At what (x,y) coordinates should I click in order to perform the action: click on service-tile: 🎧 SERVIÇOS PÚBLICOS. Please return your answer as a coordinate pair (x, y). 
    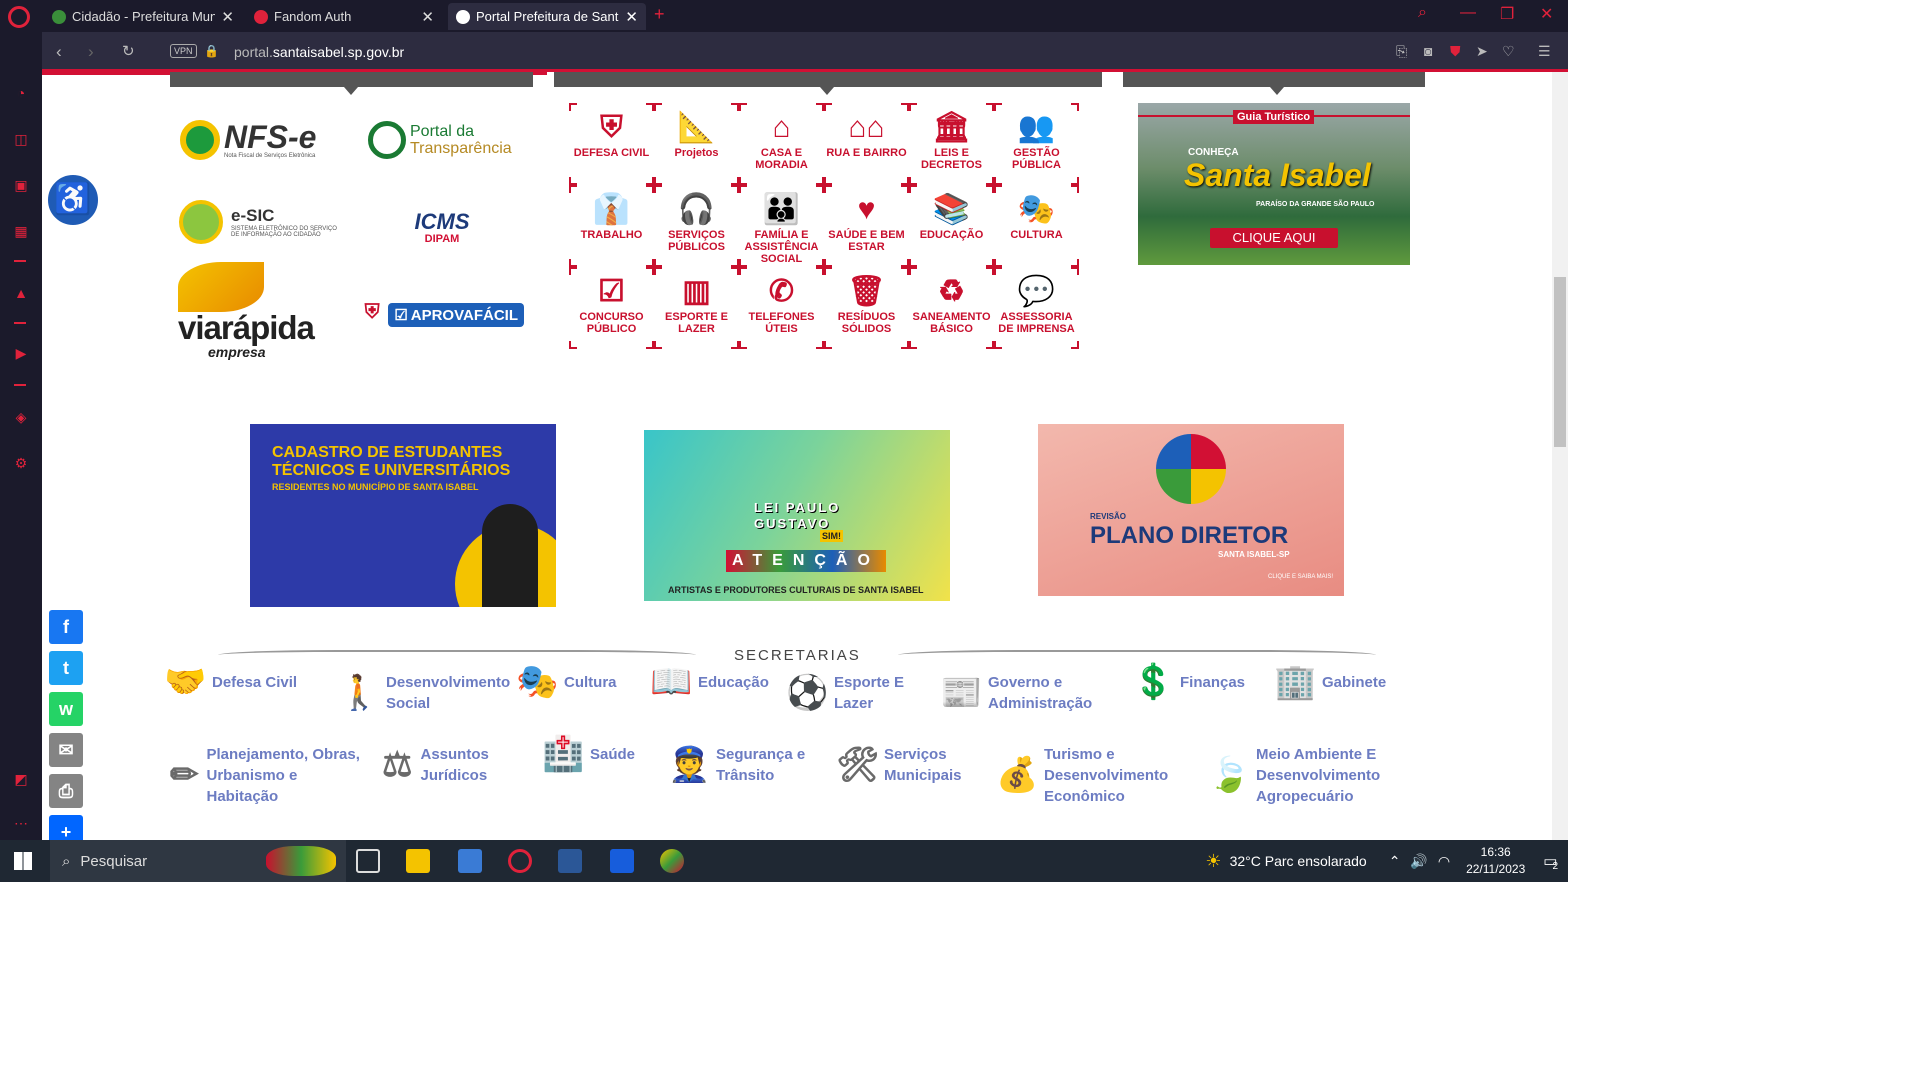
    Looking at the image, I should click on (696, 226).